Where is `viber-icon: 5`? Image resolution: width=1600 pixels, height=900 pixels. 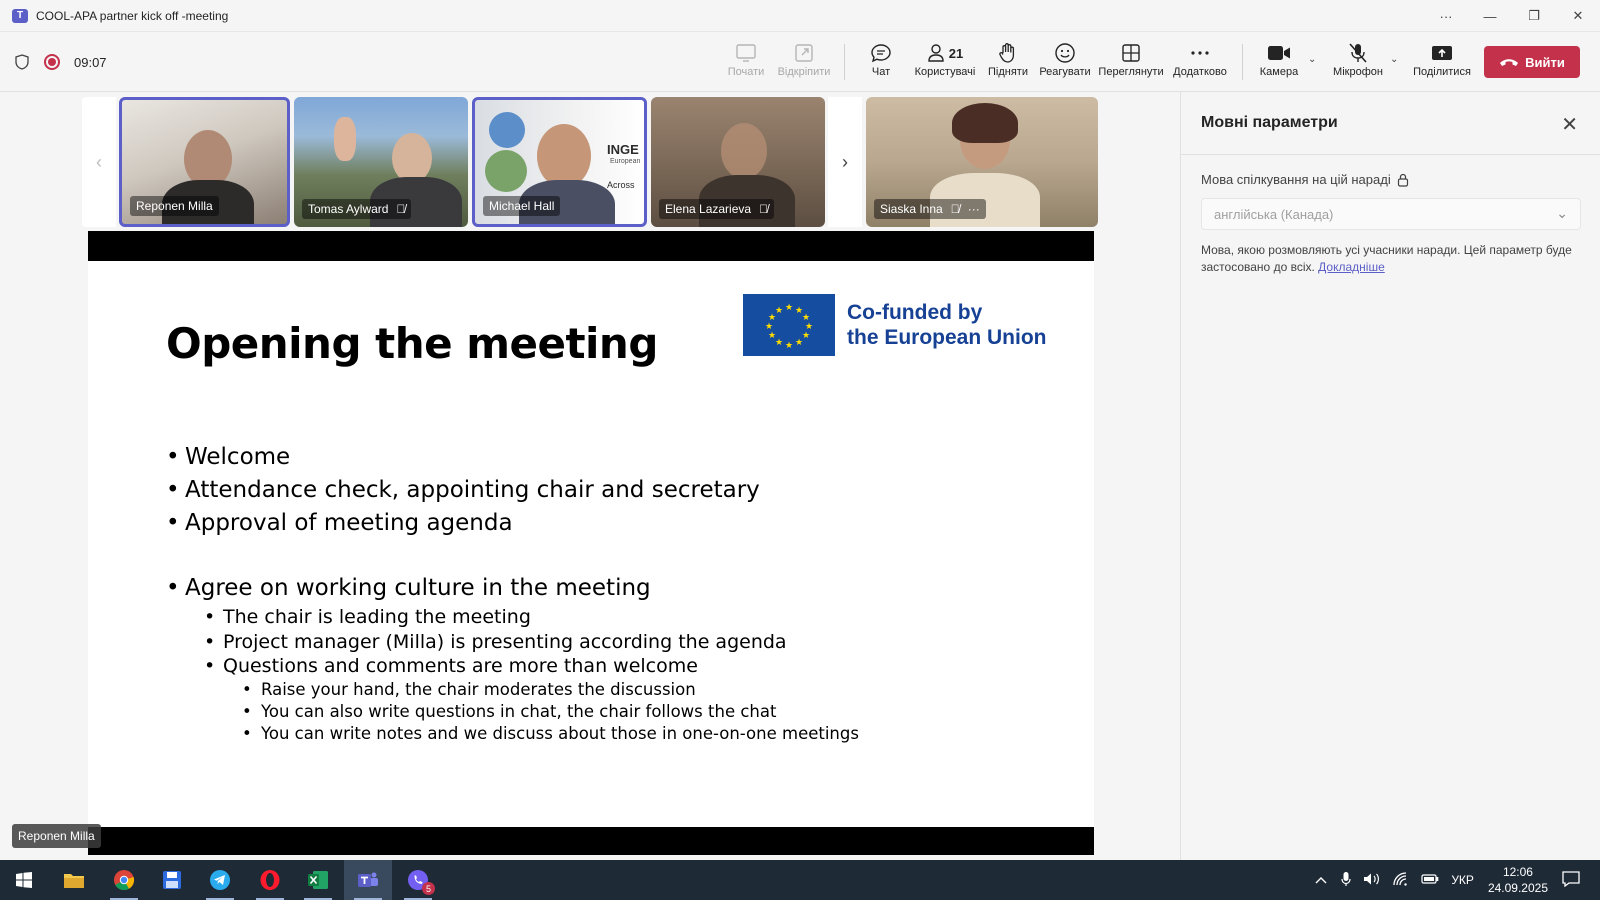 viber-icon: 5 is located at coordinates (418, 880).